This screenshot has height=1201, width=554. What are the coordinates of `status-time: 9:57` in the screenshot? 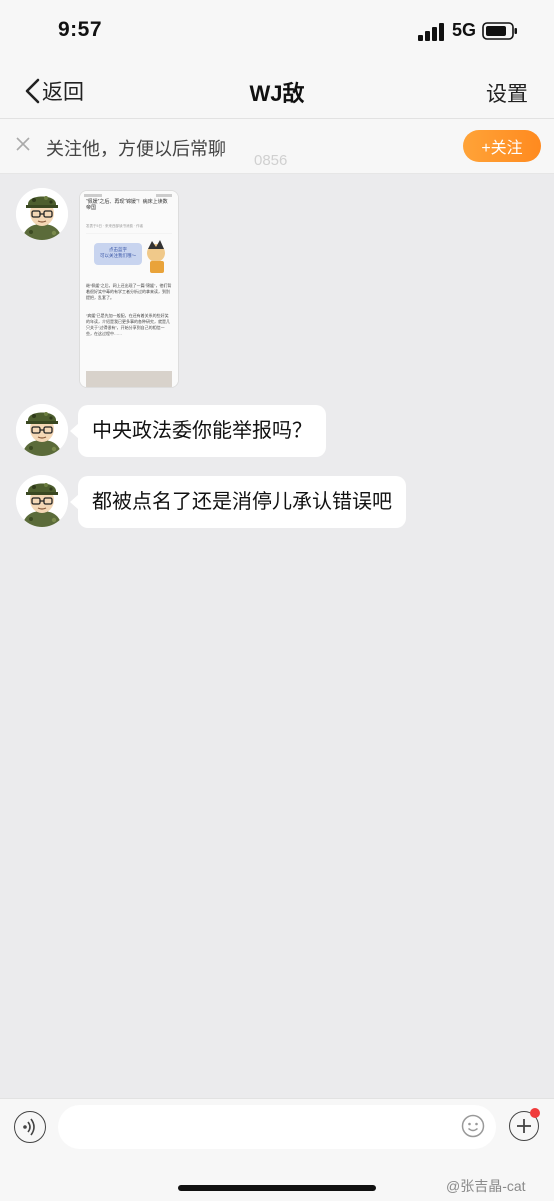 It's located at (80, 29).